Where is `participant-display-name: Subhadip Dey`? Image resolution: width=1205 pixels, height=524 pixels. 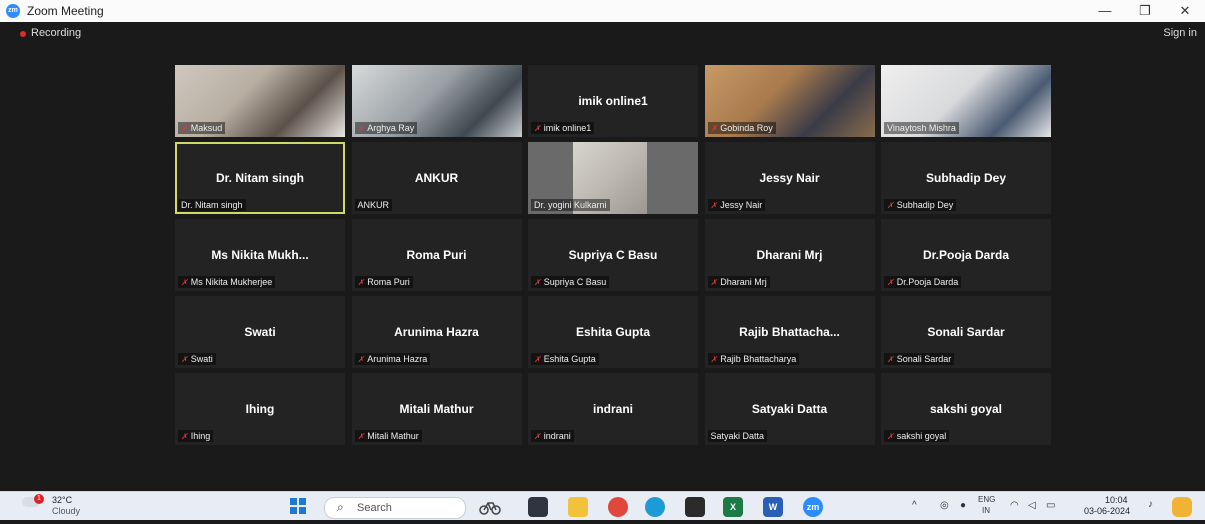 participant-display-name: Subhadip Dey is located at coordinates (965, 178).